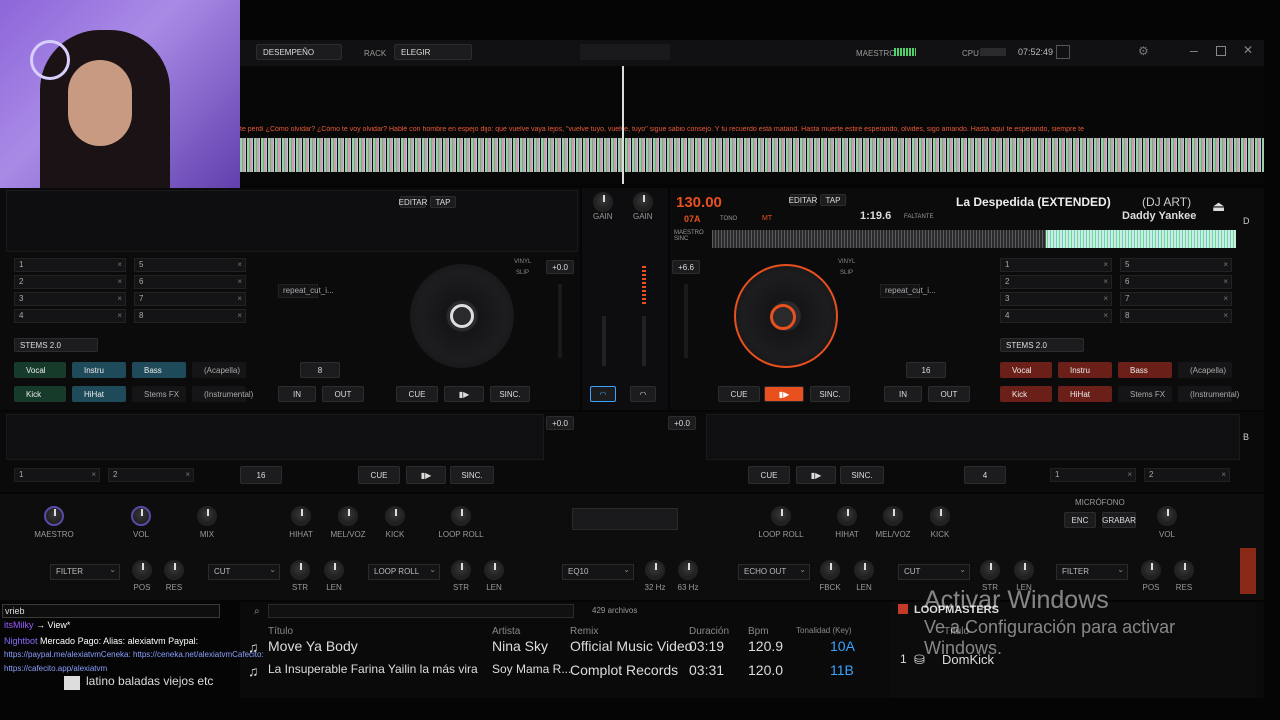 This screenshot has width=1280, height=720. What do you see at coordinates (207, 516) in the screenshot?
I see `mix-knob` at bounding box center [207, 516].